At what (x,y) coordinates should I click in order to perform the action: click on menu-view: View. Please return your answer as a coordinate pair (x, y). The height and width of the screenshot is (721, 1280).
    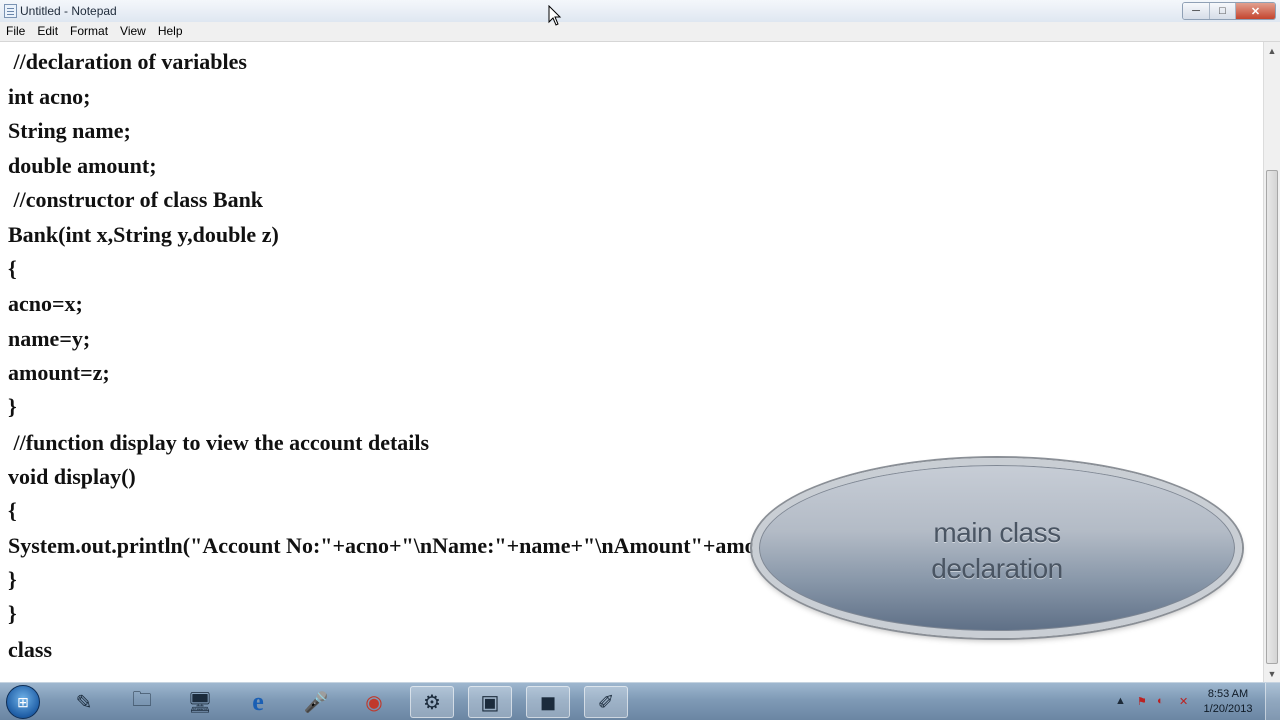
    Looking at the image, I should click on (133, 31).